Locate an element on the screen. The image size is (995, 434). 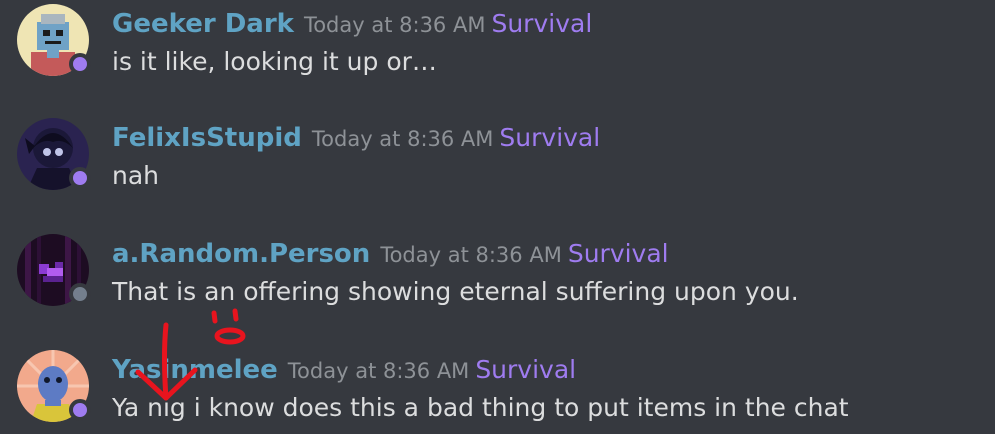
message-header: FelixIsStupid Today at 8:36 AM Survival is located at coordinates (356, 139).